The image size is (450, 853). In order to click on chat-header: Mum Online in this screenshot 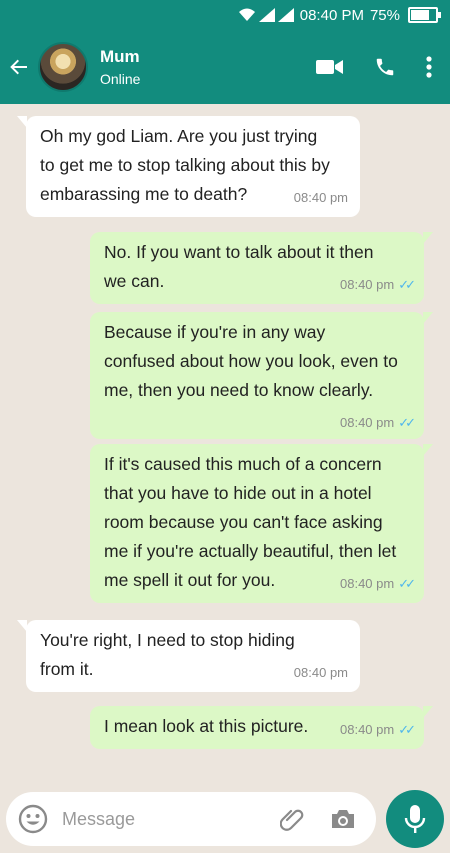, I will do `click(225, 67)`.